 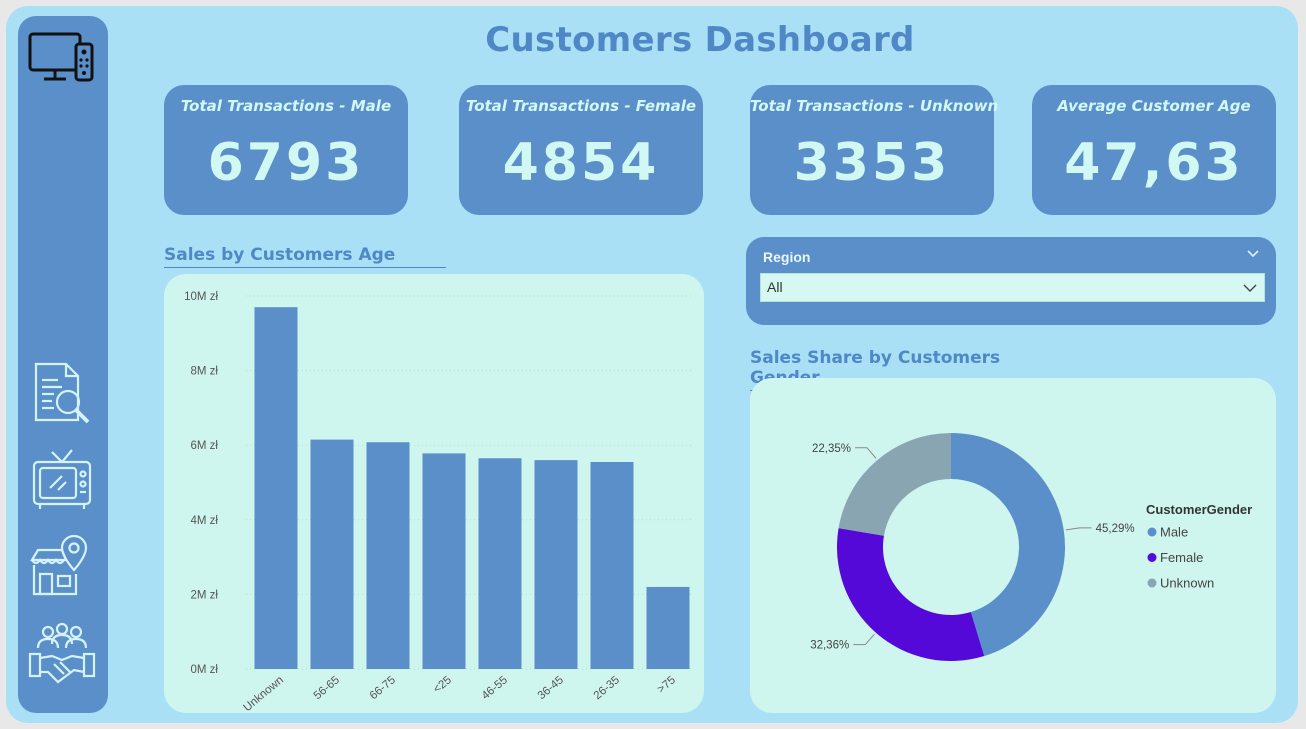 What do you see at coordinates (1199, 509) in the screenshot?
I see `legend-title: CustomerGender` at bounding box center [1199, 509].